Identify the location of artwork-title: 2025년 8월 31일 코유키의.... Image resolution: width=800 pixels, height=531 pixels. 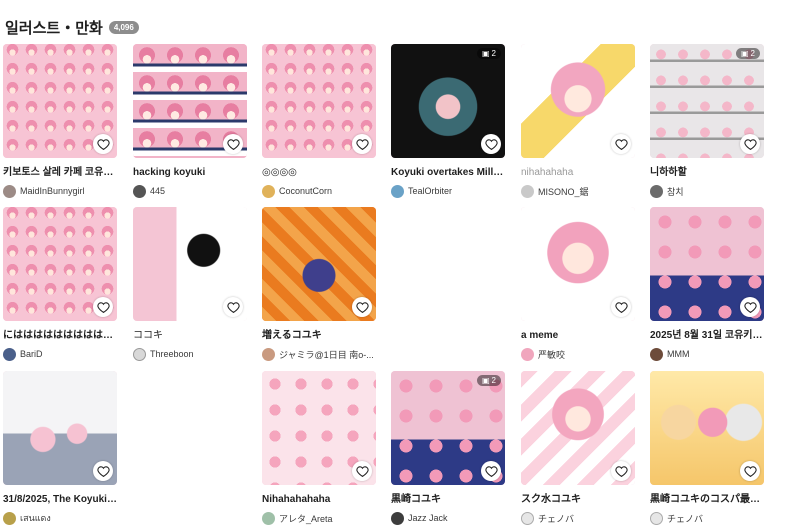
(707, 335).